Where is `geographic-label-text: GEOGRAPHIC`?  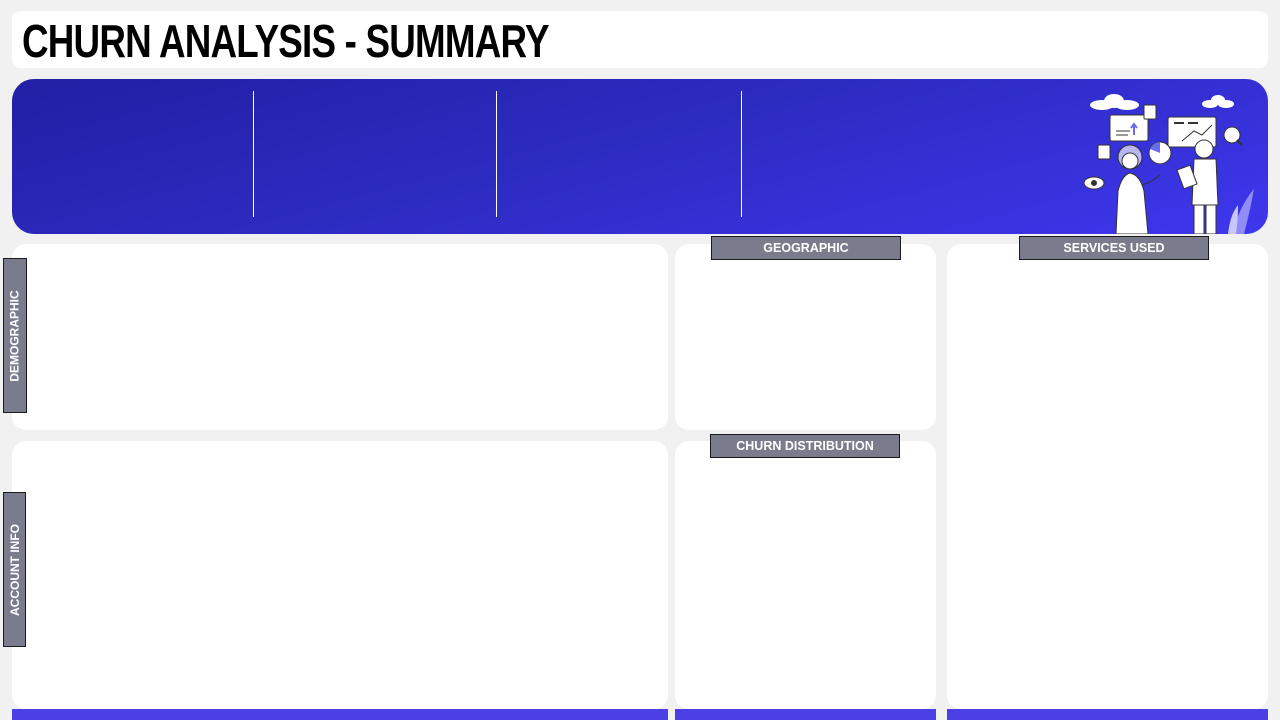
geographic-label-text: GEOGRAPHIC is located at coordinates (806, 248).